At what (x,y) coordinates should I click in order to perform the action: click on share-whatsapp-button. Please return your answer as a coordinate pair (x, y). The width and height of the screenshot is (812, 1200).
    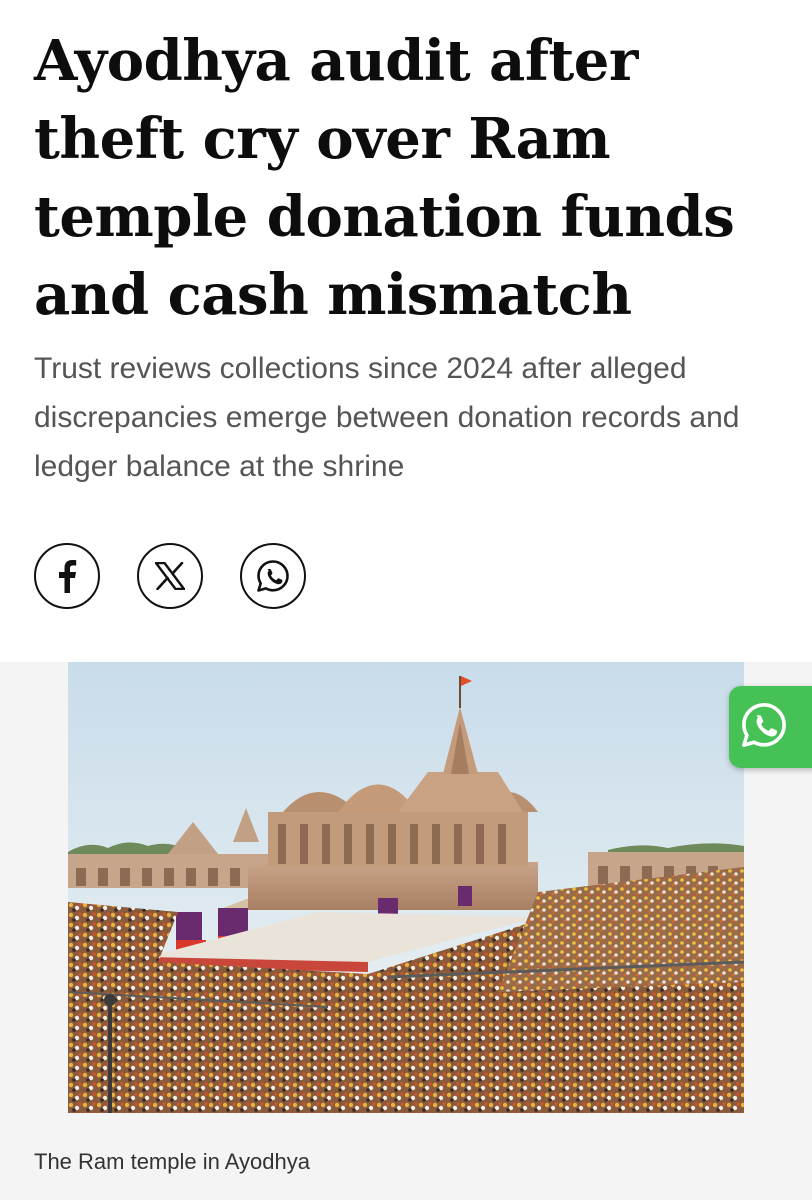
    Looking at the image, I should click on (273, 576).